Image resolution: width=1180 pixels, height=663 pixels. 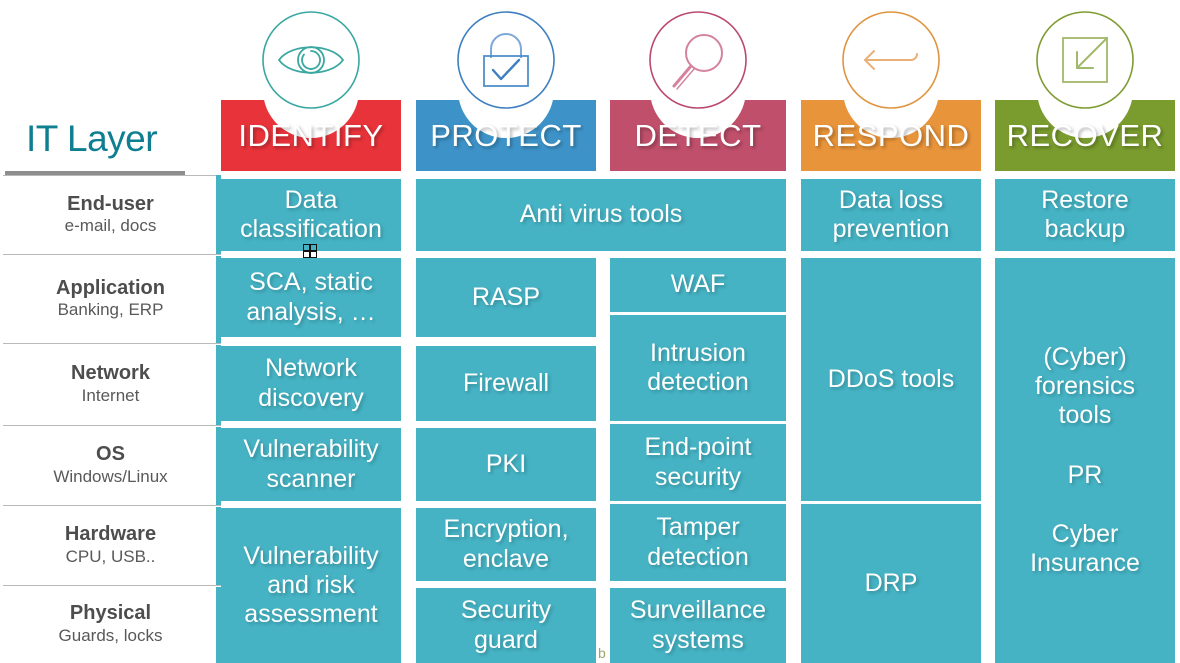 I want to click on layer-row-physical: Physical Guards, locks, so click(x=110, y=624).